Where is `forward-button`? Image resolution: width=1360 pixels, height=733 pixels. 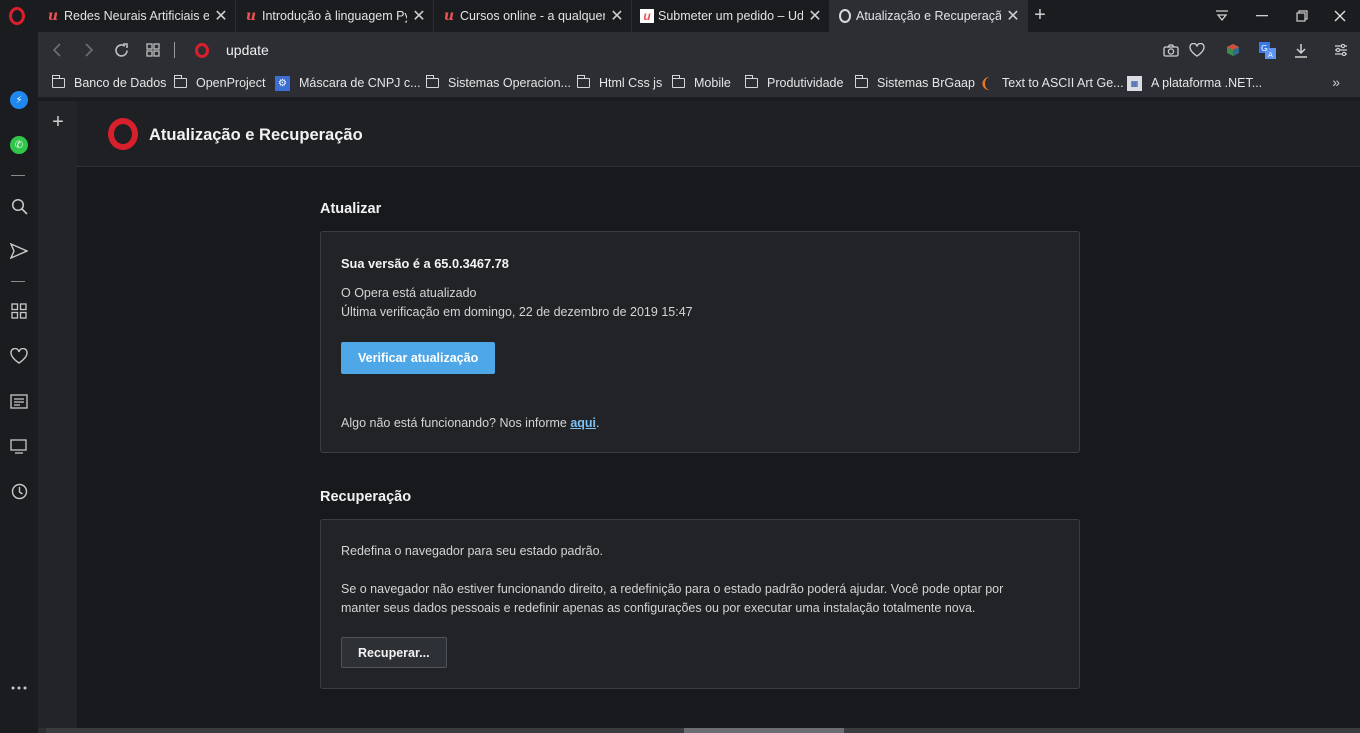 forward-button is located at coordinates (89, 50).